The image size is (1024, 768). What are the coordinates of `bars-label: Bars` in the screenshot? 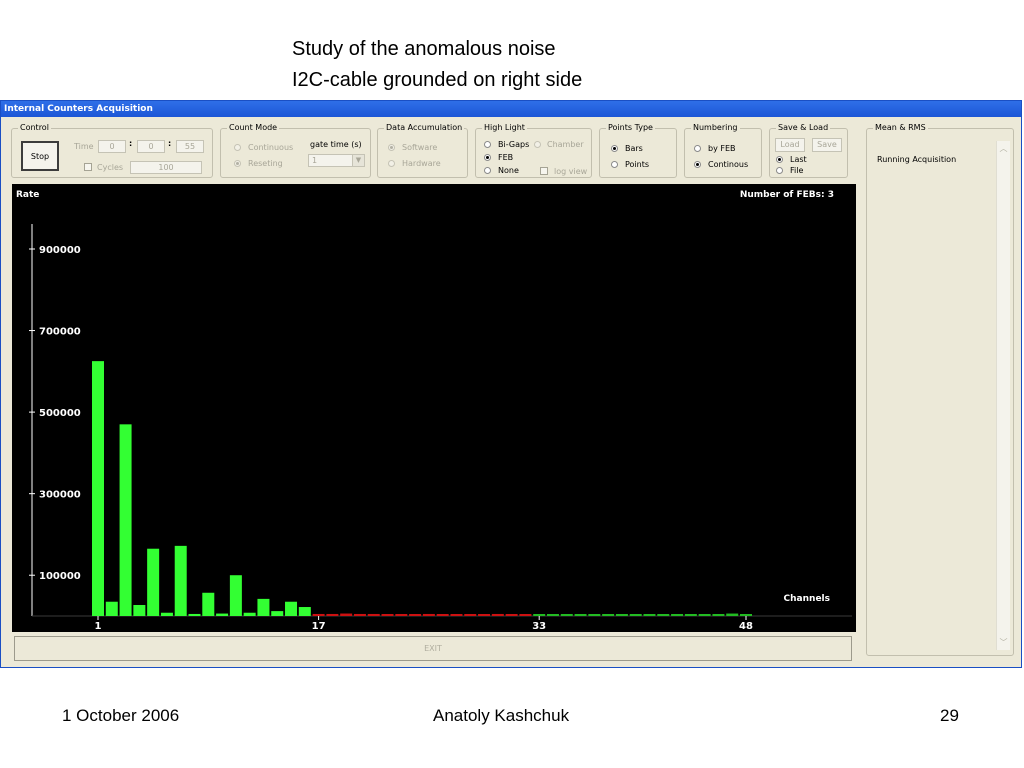 It's located at (634, 148).